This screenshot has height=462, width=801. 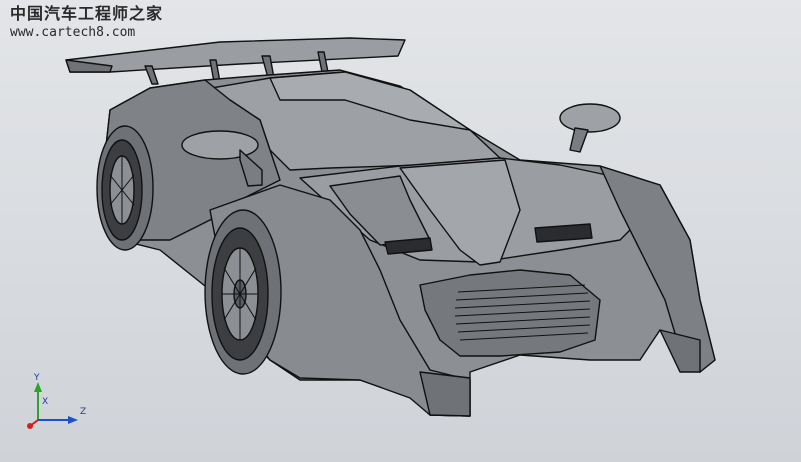 What do you see at coordinates (36, 378) in the screenshot?
I see `triad-y-label: Y` at bounding box center [36, 378].